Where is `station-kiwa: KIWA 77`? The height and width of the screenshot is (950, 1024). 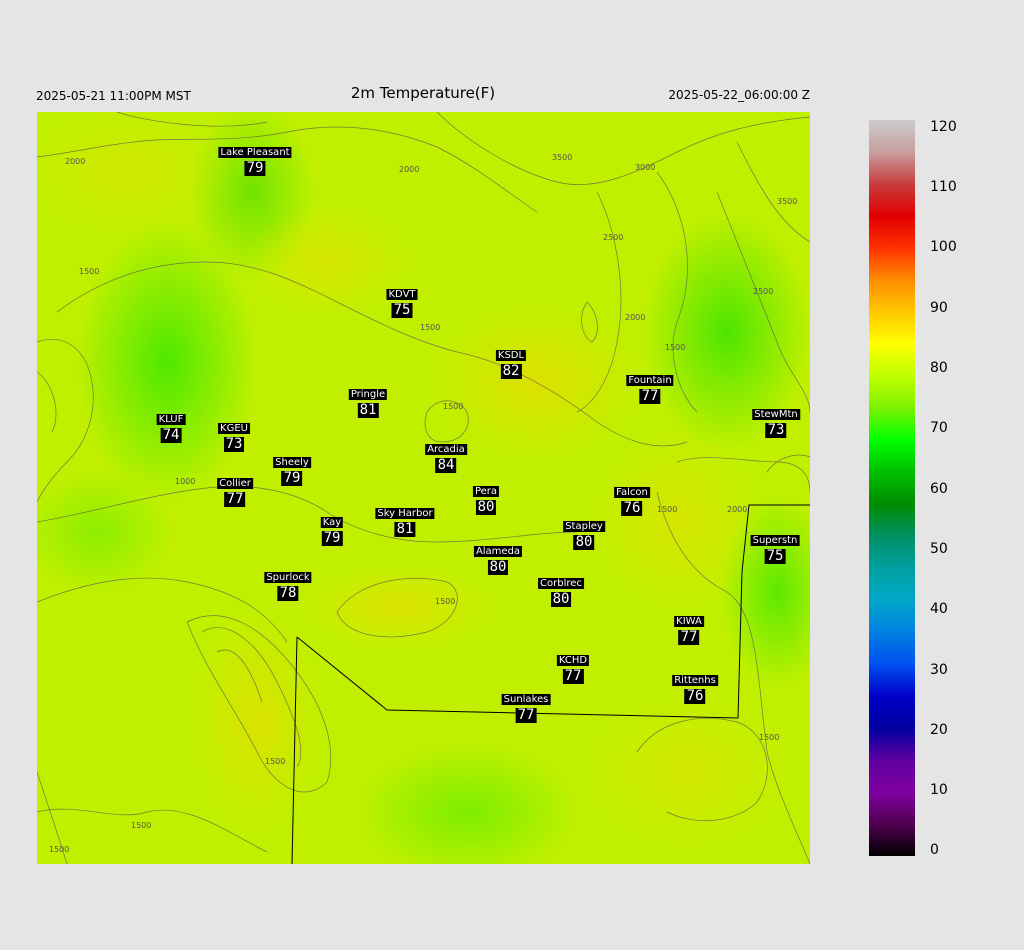
station-kiwa: KIWA 77 is located at coordinates (689, 627).